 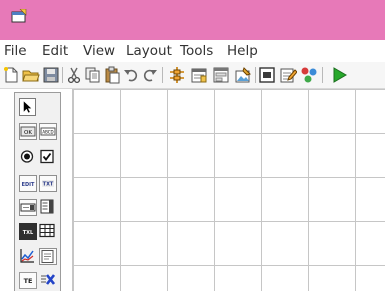 I want to click on edit-tool: EDIT, so click(x=28, y=183).